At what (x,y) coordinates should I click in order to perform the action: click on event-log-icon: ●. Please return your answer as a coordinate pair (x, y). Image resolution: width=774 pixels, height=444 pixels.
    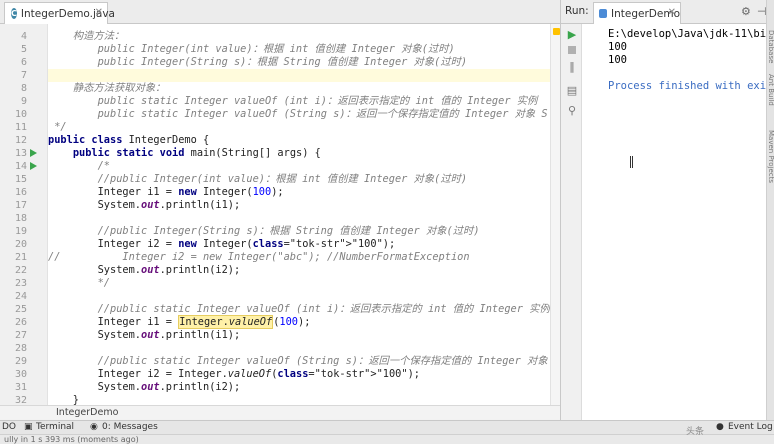
    Looking at the image, I should click on (720, 427).